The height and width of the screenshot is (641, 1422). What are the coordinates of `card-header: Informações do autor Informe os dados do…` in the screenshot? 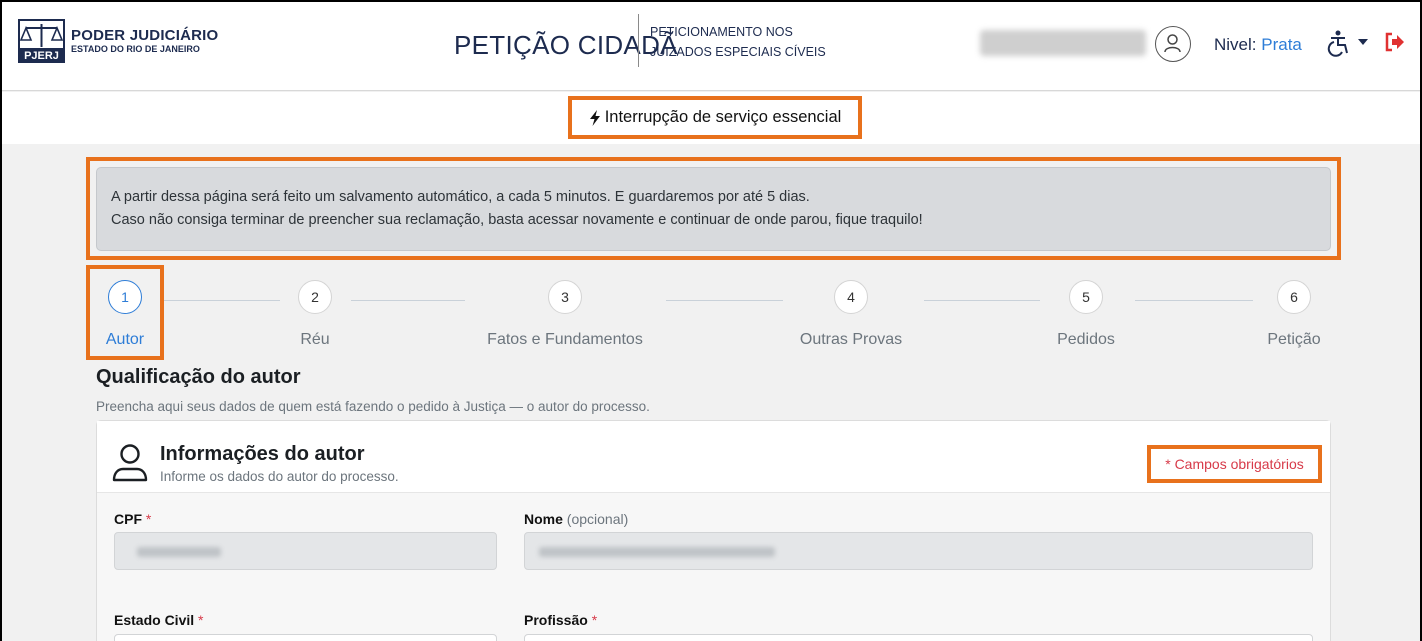 It's located at (713, 457).